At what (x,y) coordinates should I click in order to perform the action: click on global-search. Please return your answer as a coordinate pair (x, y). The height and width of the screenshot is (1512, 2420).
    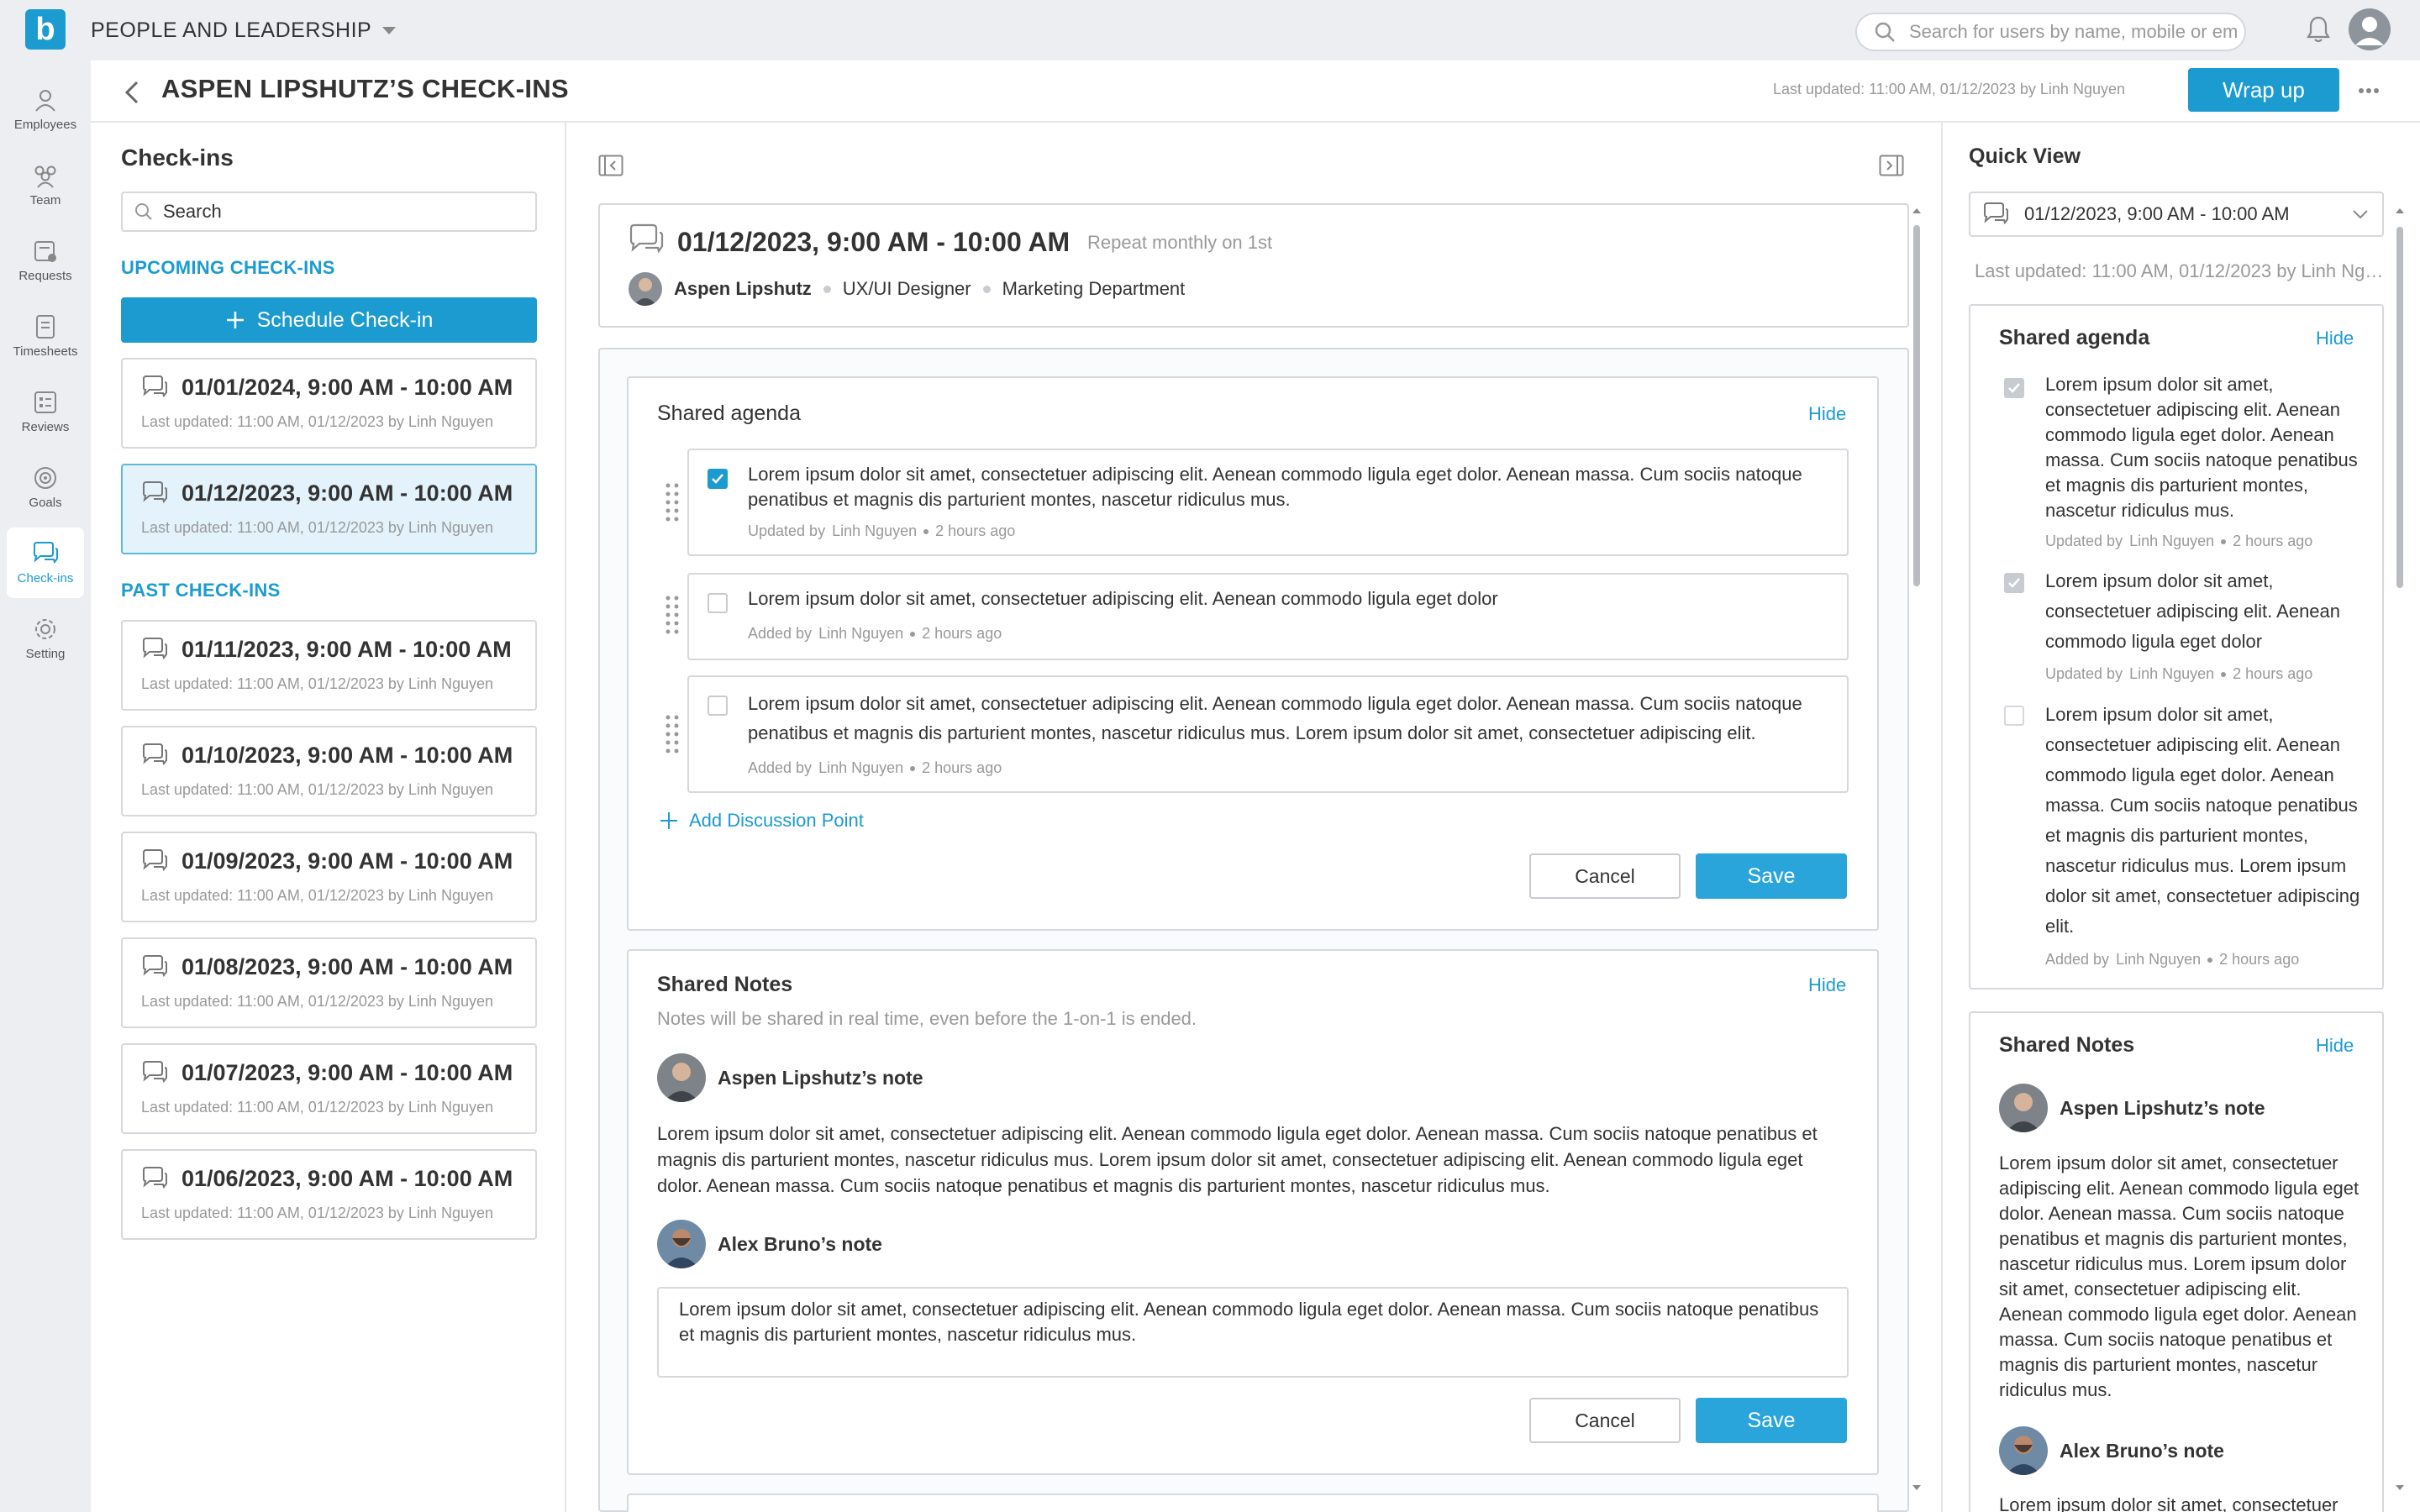
    Looking at the image, I should click on (2050, 32).